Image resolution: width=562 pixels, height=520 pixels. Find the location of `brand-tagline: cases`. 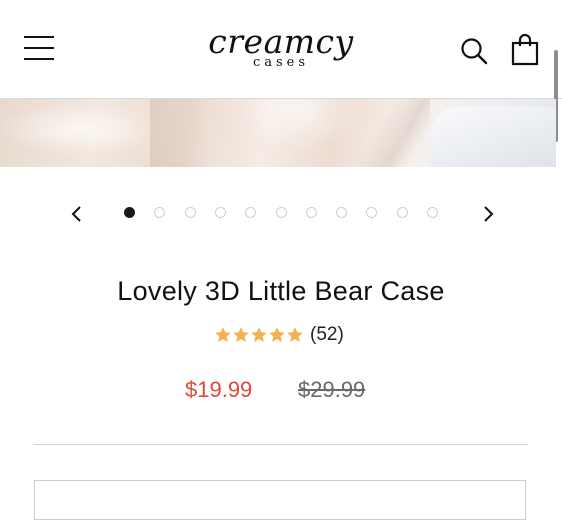

brand-tagline: cases is located at coordinates (281, 62).